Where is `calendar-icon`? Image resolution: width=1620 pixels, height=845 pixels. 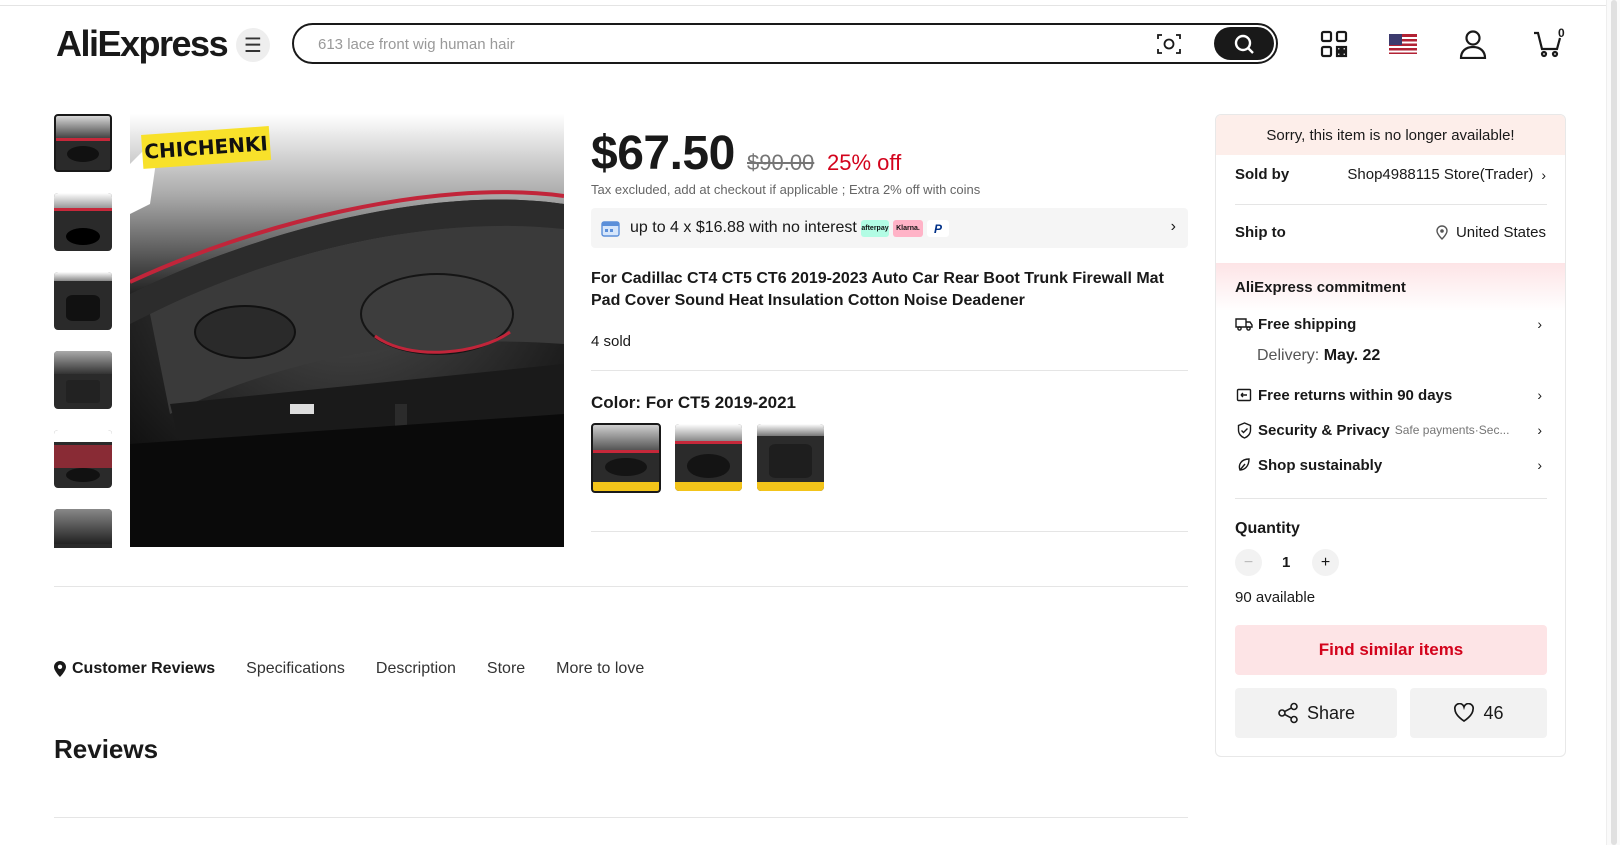 calendar-icon is located at coordinates (610, 230).